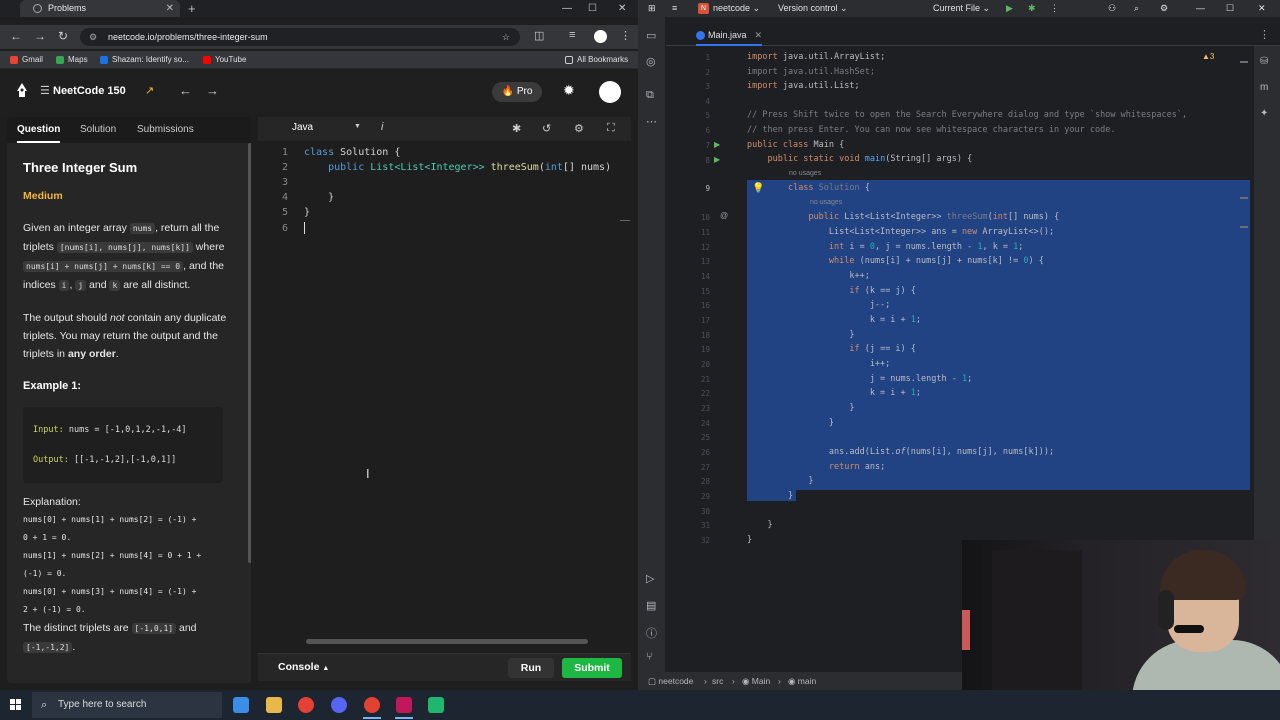 The width and height of the screenshot is (1280, 720). Describe the element at coordinates (517, 92) in the screenshot. I see `pro-button: 🔥 Pro` at that location.